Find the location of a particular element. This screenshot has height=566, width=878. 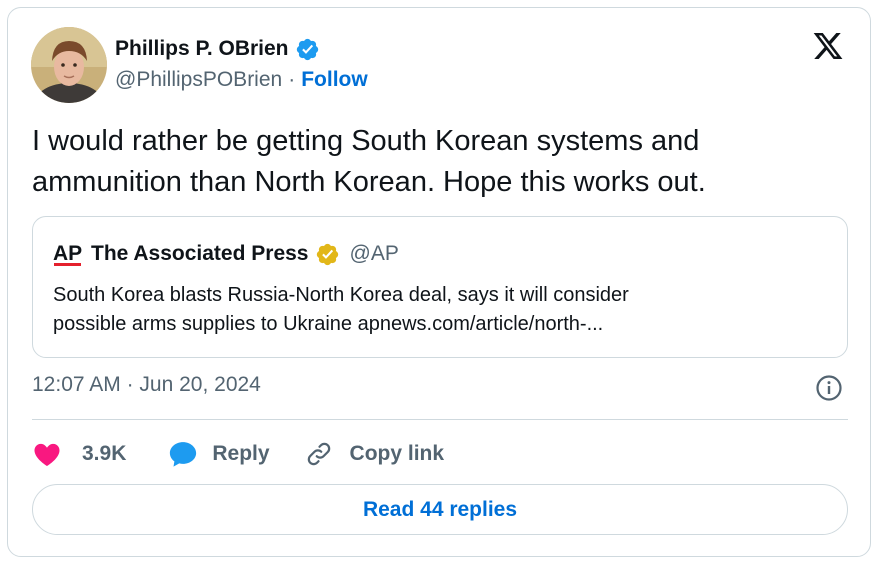

author-name: Phillips P. OBrien is located at coordinates (202, 49).